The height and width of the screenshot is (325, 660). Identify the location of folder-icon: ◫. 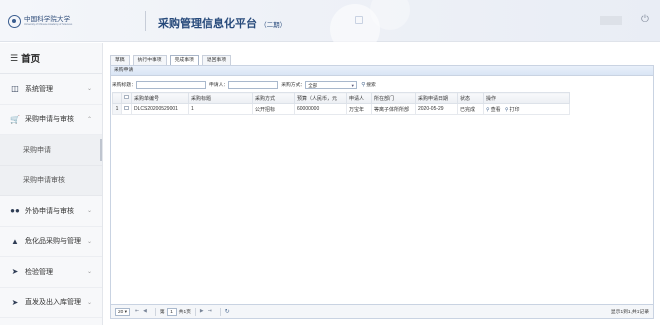
(15, 89).